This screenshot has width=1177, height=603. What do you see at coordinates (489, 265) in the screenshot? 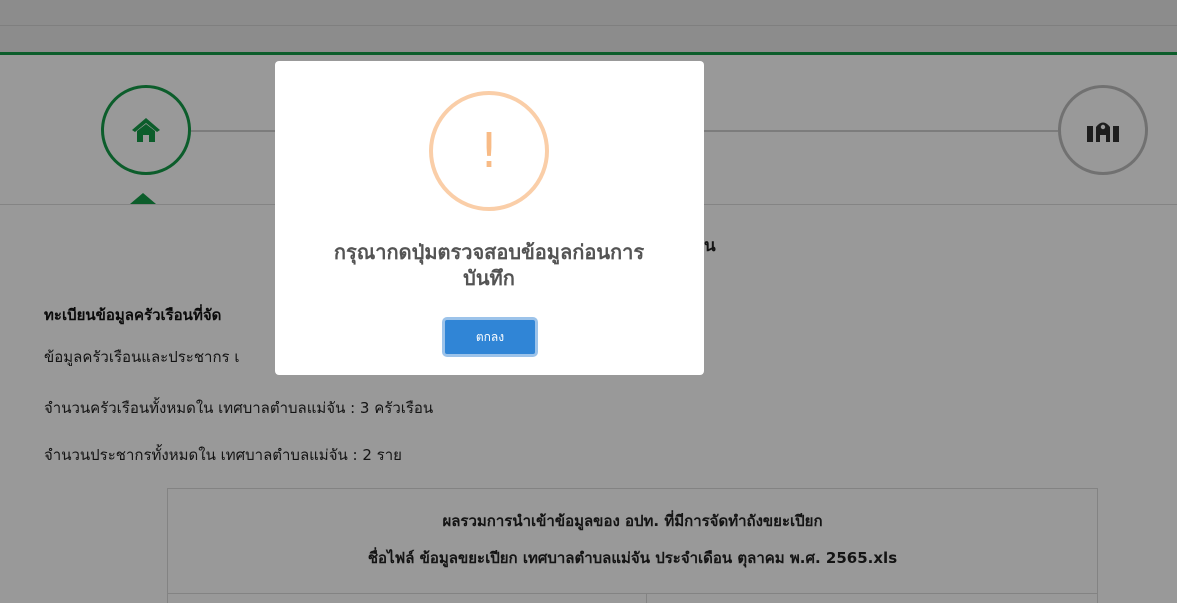
I see `alert-message: กรุณากดปุ่มตรวจสอบข้อมูลก่อนการ บันทึก` at bounding box center [489, 265].